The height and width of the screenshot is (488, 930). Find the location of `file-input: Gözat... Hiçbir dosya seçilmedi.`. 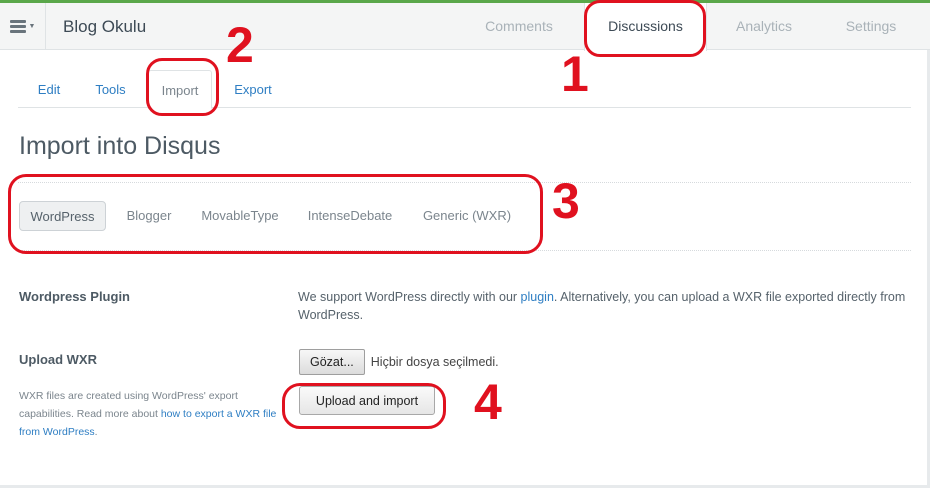

file-input: Gözat... Hiçbir dosya seçilmedi. is located at coordinates (399, 362).